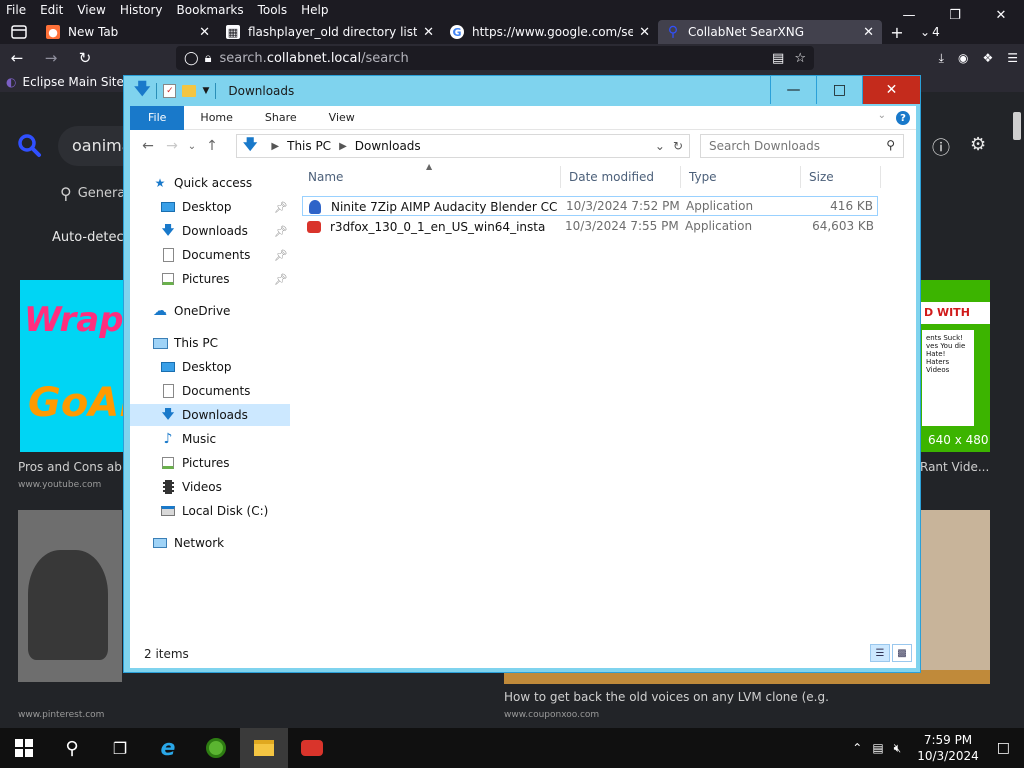  Describe the element at coordinates (841, 177) in the screenshot. I see `column-header-size: Size` at that location.